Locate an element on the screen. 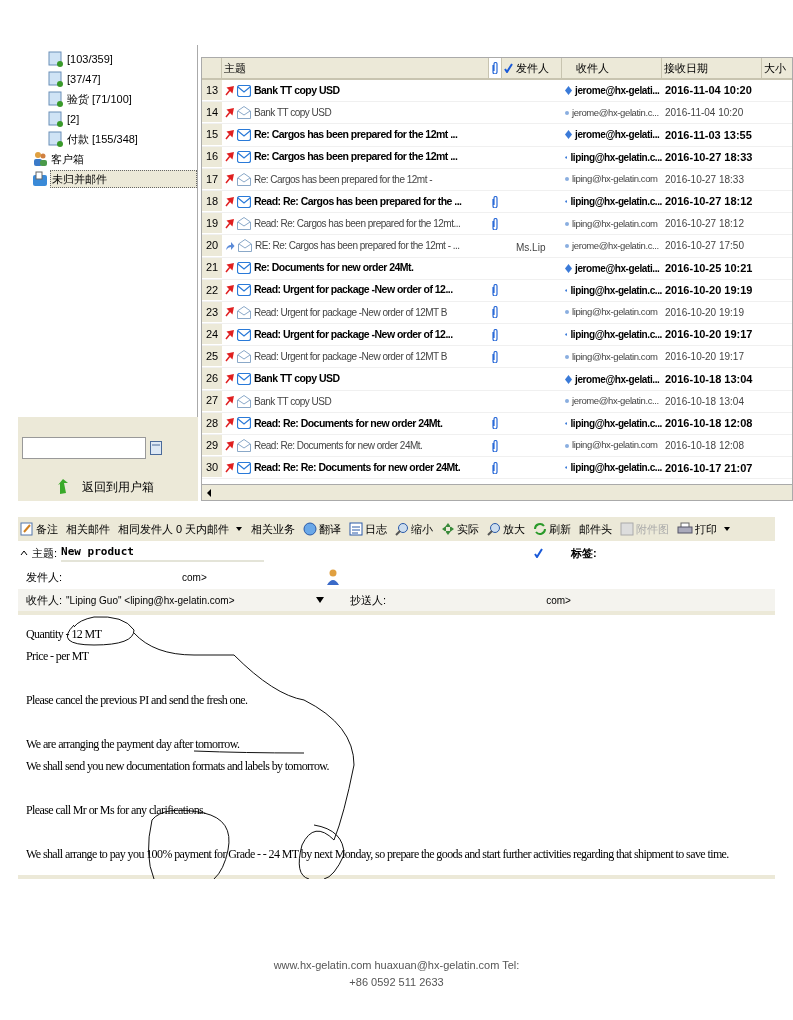 Image resolution: width=793 pixels, height=1020 pixels. folder-item: 付款 [155/348] is located at coordinates (102, 139).